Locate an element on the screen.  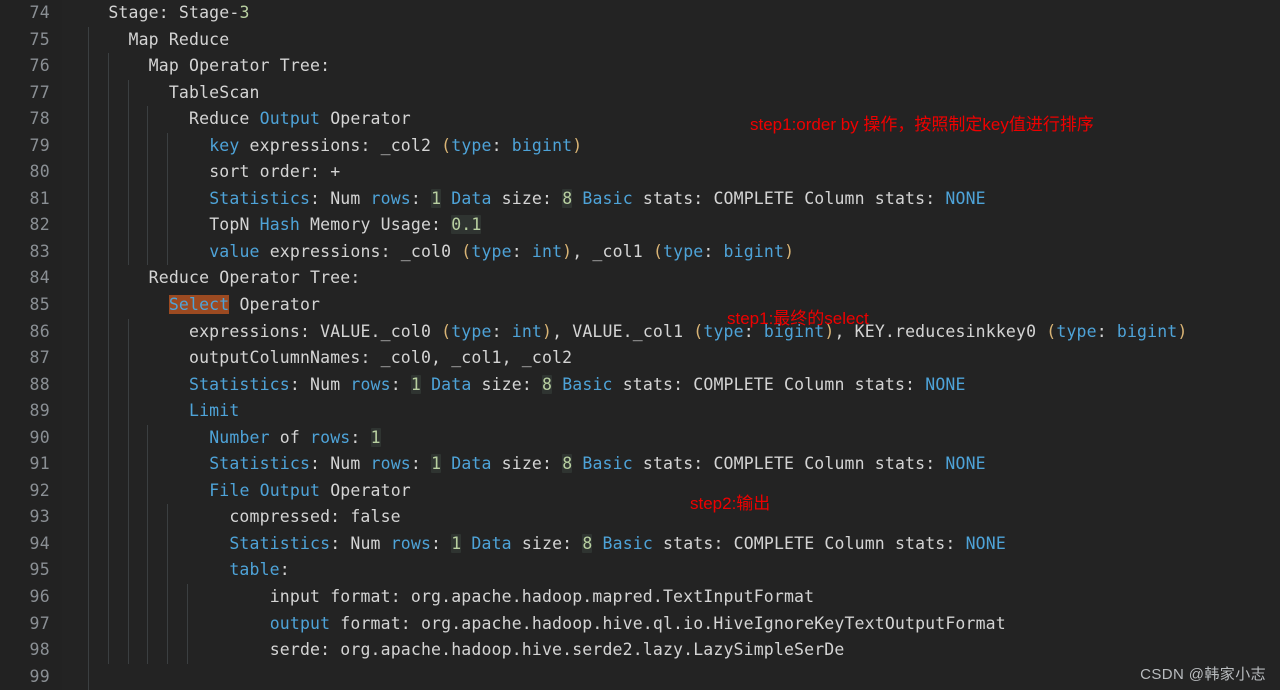
code-line: Map Operator Tree: is located at coordinates (671, 66).